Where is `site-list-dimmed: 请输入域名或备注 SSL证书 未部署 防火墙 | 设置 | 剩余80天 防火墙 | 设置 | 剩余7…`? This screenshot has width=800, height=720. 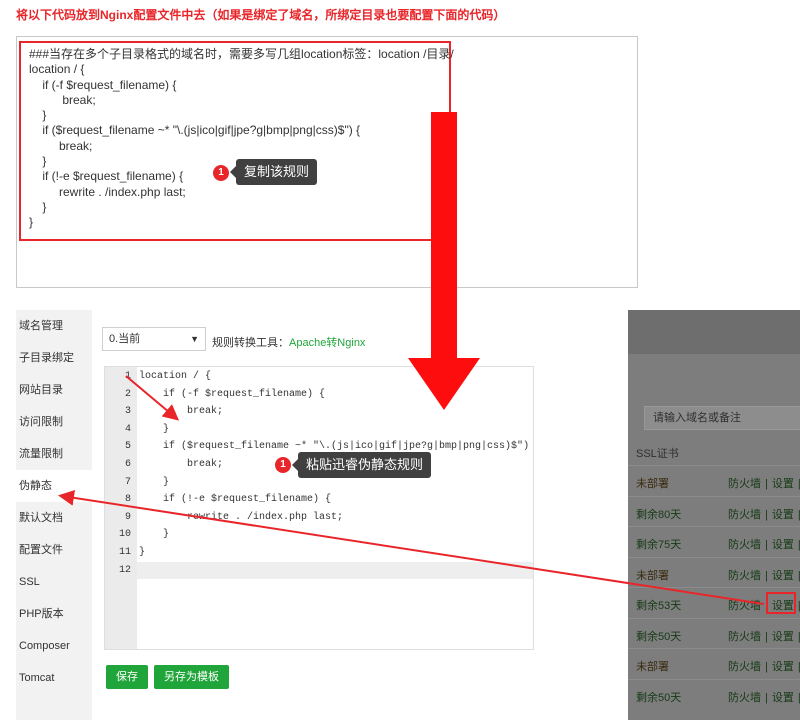
site-list-dimmed: 请输入域名或备注 SSL证书 未部署 防火墙 | 设置 | 剩余80天 防火墙 | 设置 | 剩余7… is located at coordinates (714, 515).